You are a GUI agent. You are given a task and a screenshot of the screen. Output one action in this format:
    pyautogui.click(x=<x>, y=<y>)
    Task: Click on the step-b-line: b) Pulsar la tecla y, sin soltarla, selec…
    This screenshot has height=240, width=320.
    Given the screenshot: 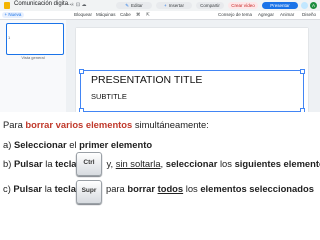 What is the action you would take?
    pyautogui.click(x=161, y=163)
    